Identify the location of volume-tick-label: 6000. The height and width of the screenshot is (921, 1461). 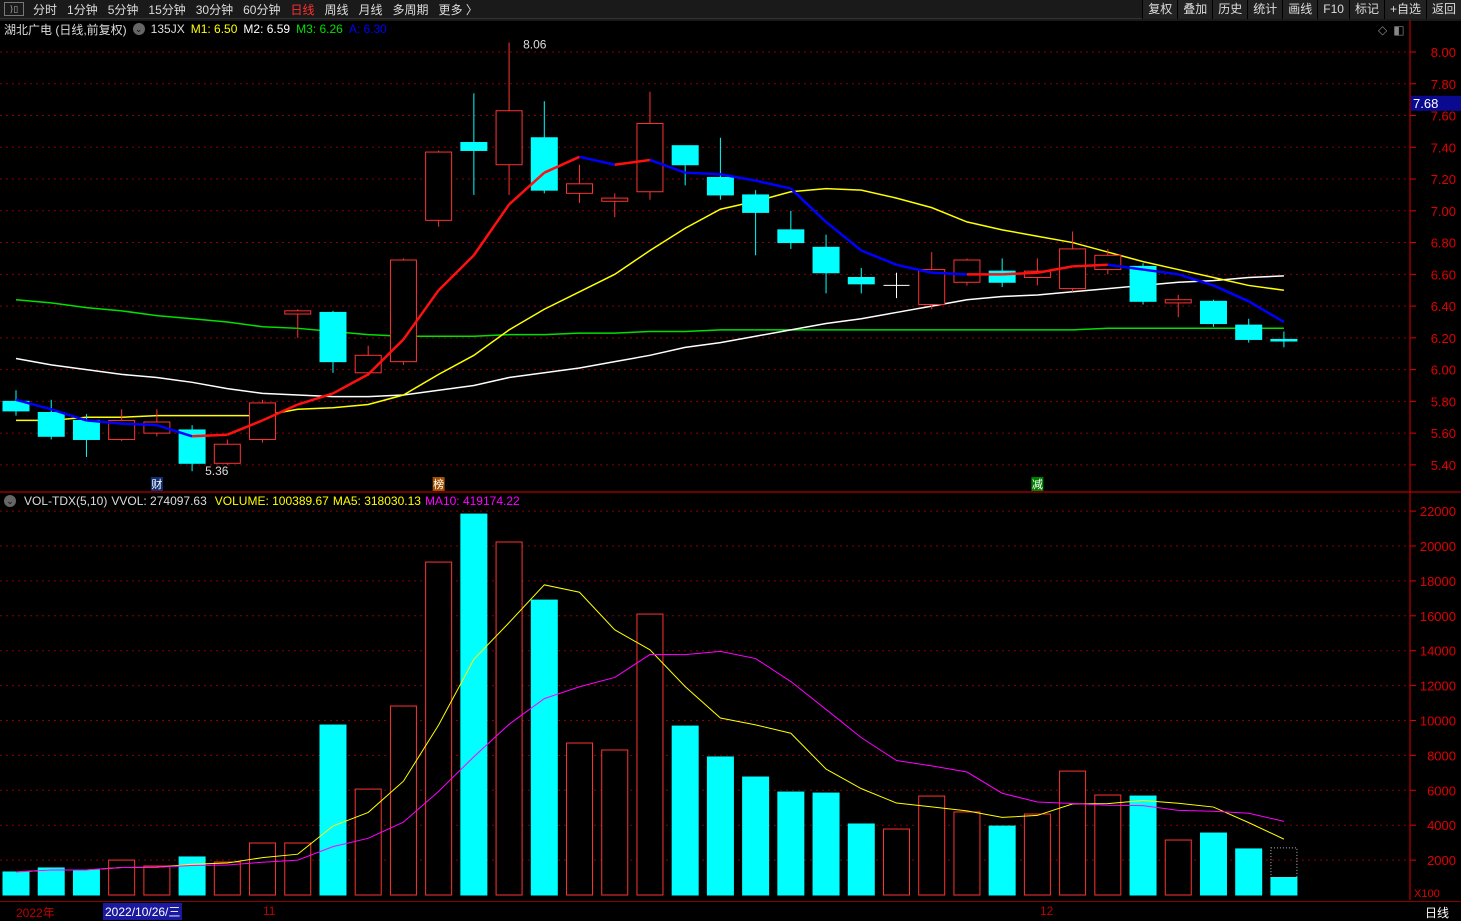
(1441, 790).